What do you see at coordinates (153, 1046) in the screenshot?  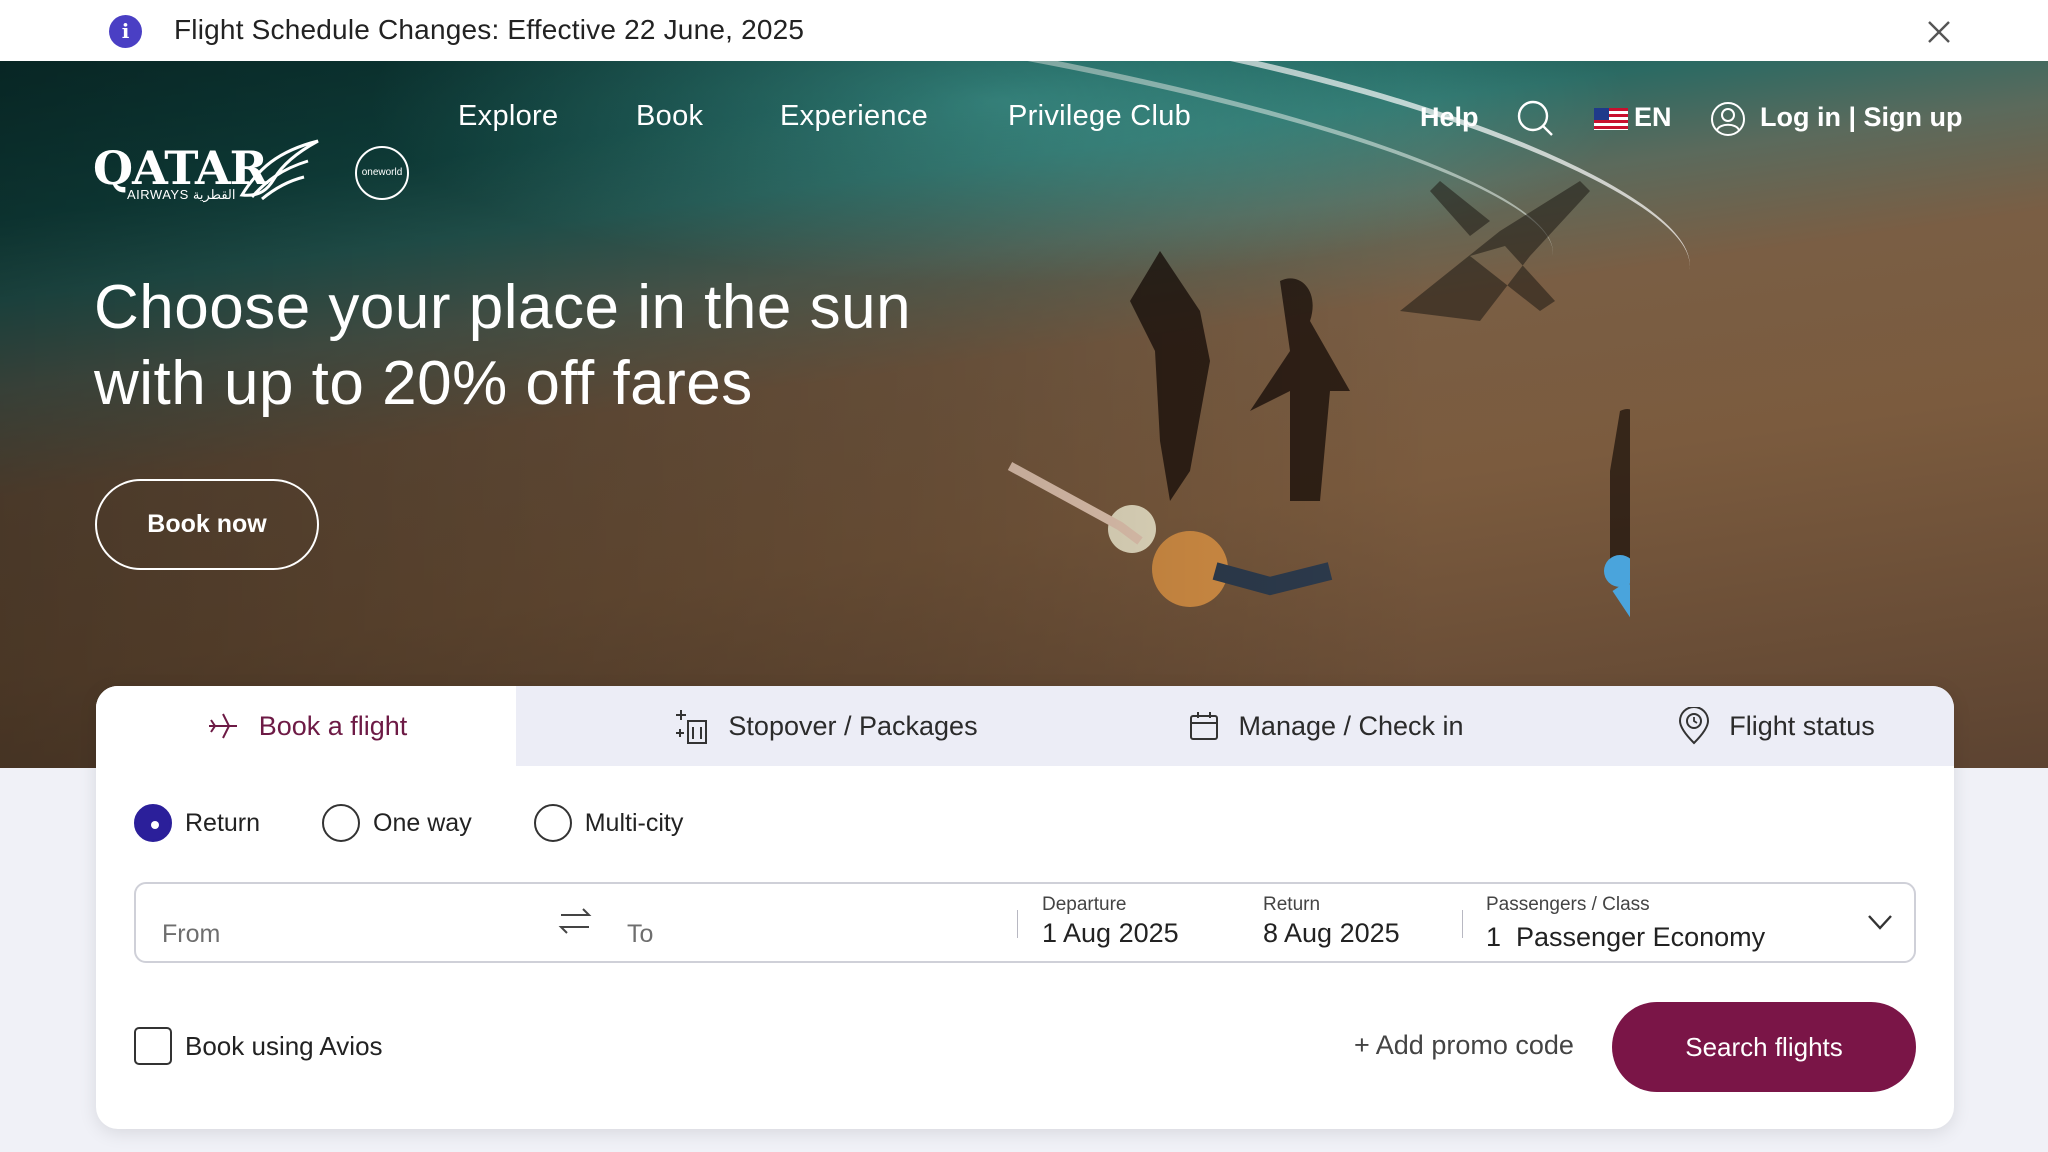 I see `checkbox-icon` at bounding box center [153, 1046].